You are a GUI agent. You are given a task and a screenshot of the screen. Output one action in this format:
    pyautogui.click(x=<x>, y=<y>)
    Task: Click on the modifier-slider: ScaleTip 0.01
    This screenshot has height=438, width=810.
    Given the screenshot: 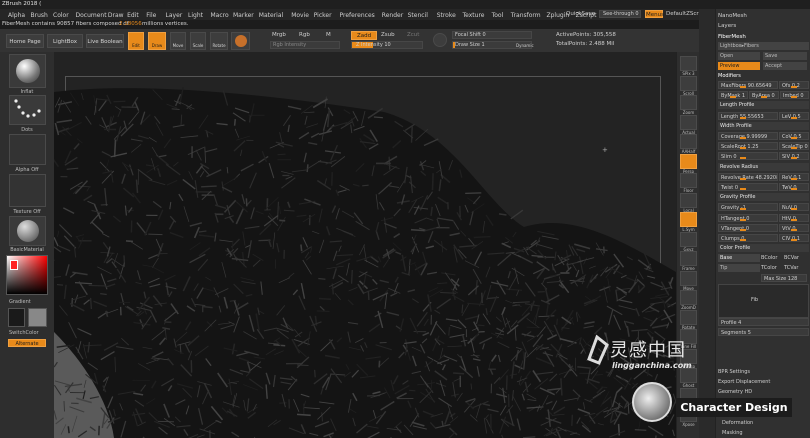 What is the action you would take?
    pyautogui.click(x=794, y=146)
    